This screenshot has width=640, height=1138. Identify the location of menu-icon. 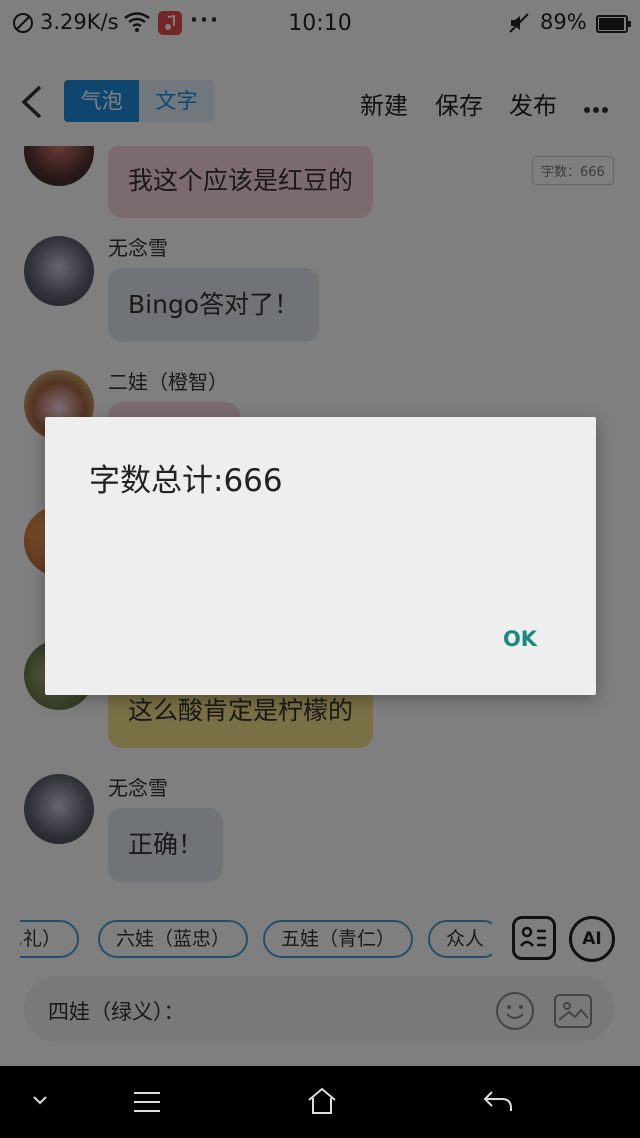
(147, 1104).